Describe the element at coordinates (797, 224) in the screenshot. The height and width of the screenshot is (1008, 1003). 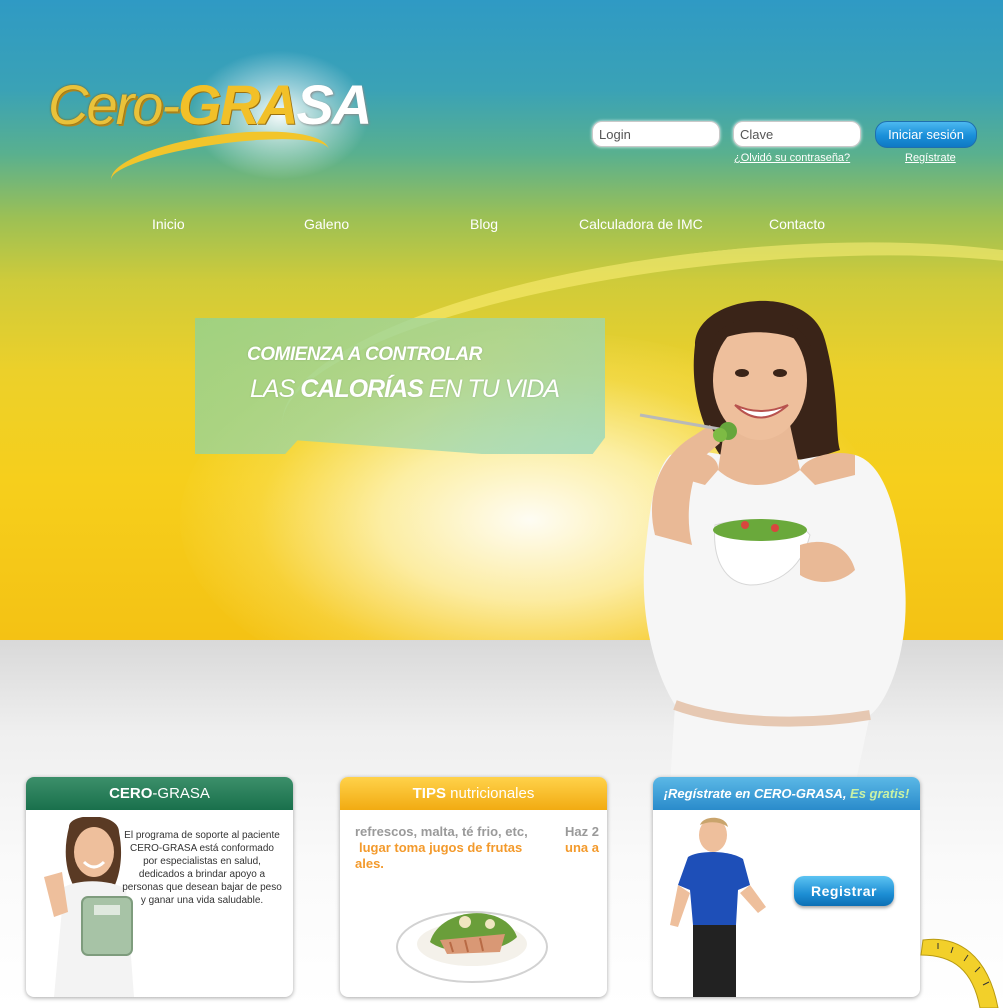
I see `nav-item-contacto: Contacto` at that location.